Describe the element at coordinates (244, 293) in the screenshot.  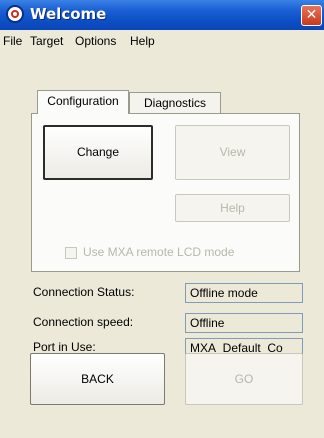
I see `connection-status-field: Offline mode` at that location.